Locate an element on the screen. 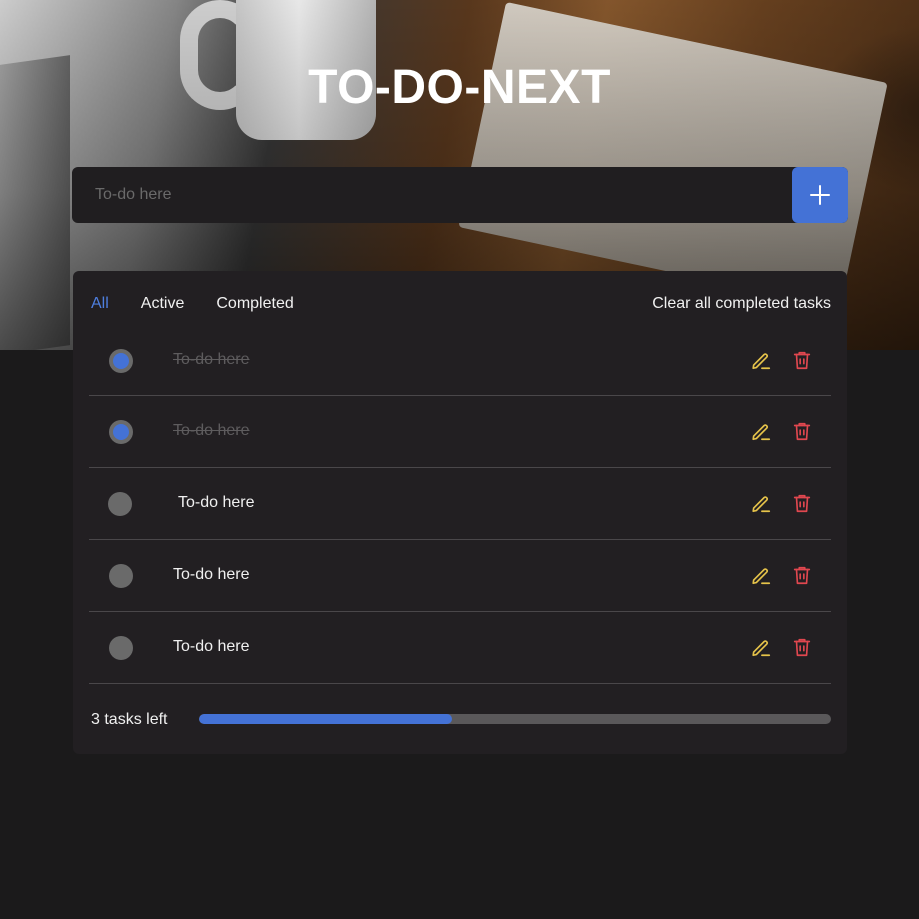 This screenshot has height=919, width=919. todo-footer: 3 tasks left is located at coordinates (461, 721).